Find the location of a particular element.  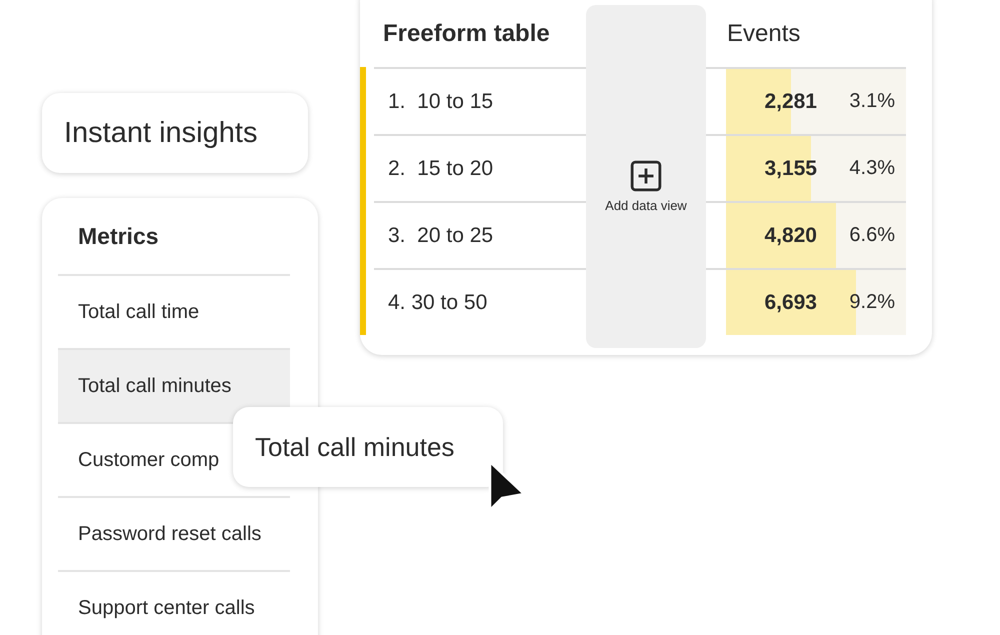

value-cell-text: 3,155 is located at coordinates (790, 168).